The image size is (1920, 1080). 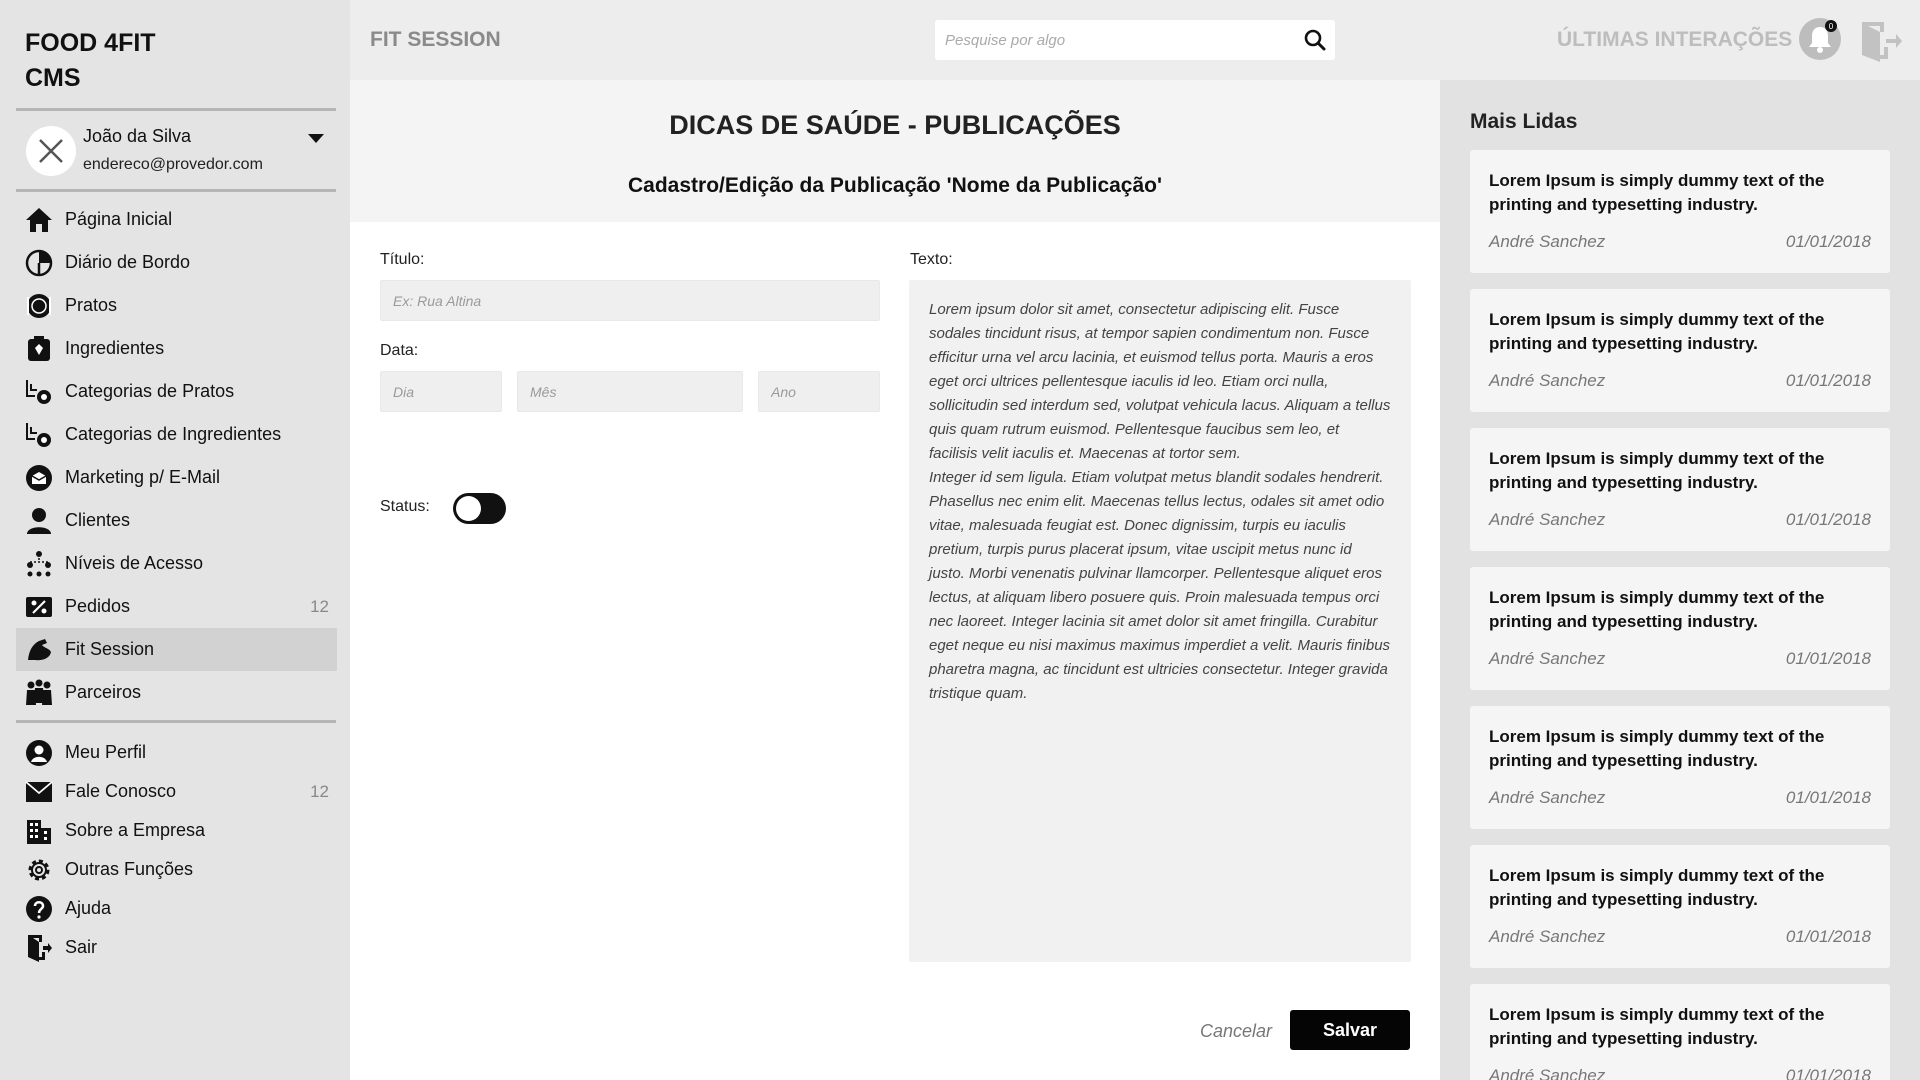 I want to click on sidebar-item-pagina-inicial: Página Inicial, so click(x=176, y=219).